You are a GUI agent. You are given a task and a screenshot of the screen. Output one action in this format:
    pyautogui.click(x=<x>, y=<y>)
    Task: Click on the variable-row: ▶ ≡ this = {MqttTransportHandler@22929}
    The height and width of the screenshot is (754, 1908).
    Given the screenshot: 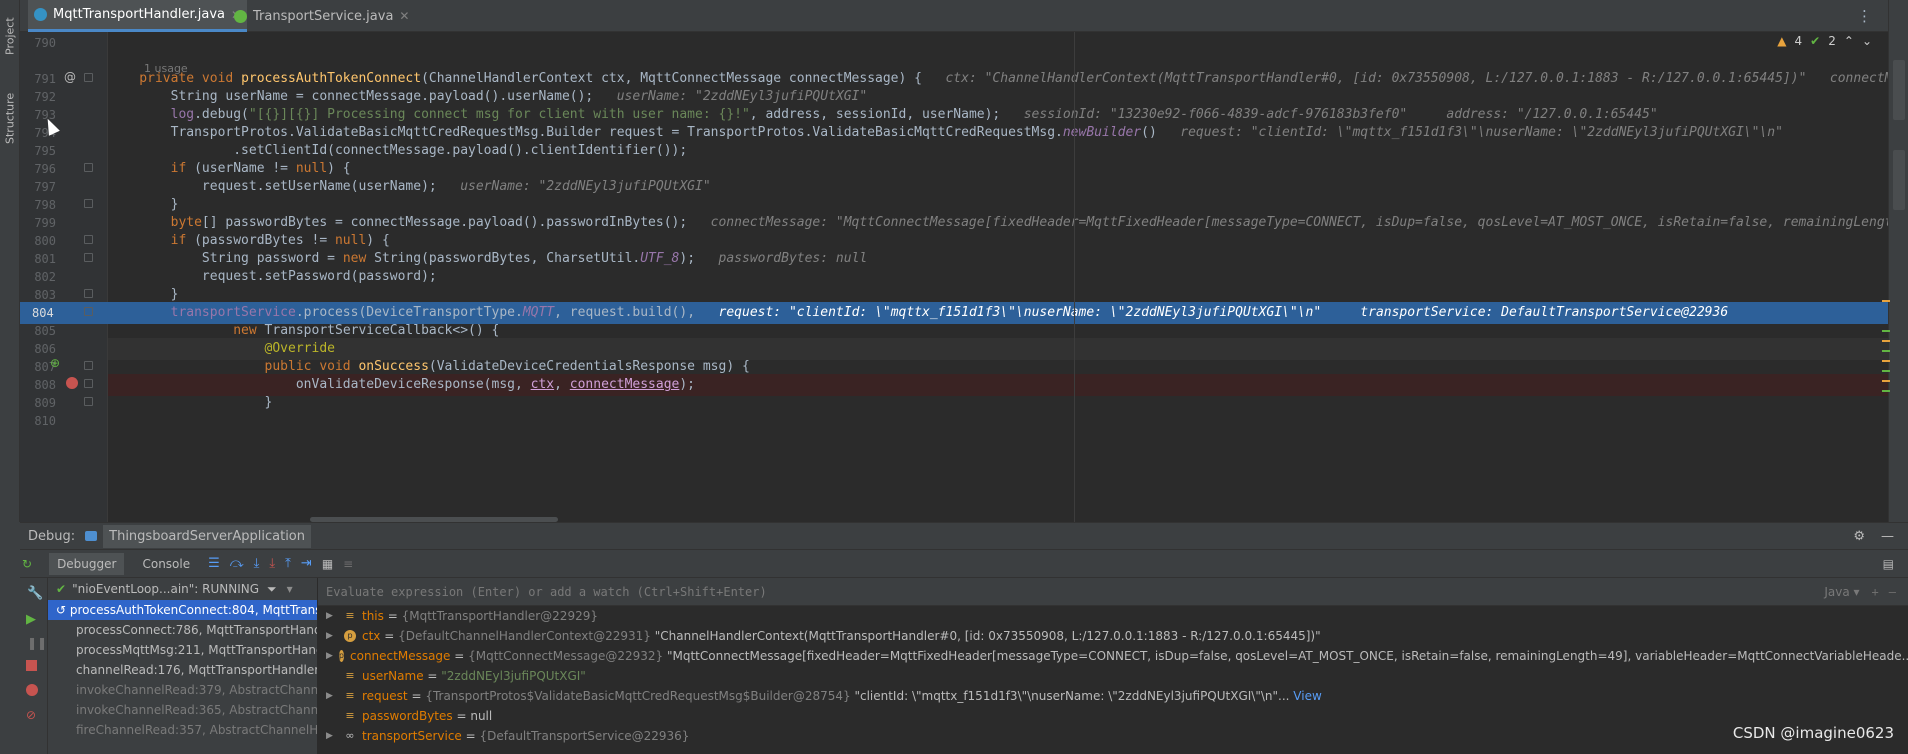 What is the action you would take?
    pyautogui.click(x=1113, y=616)
    